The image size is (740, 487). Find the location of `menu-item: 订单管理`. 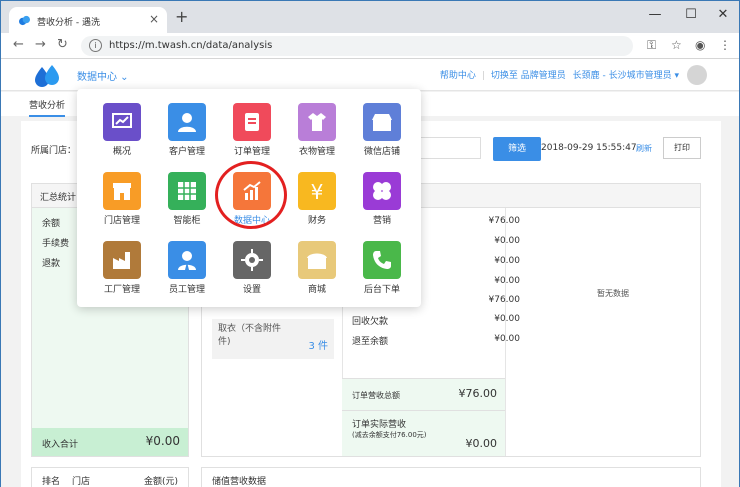

menu-item: 订单管理 is located at coordinates (252, 132).